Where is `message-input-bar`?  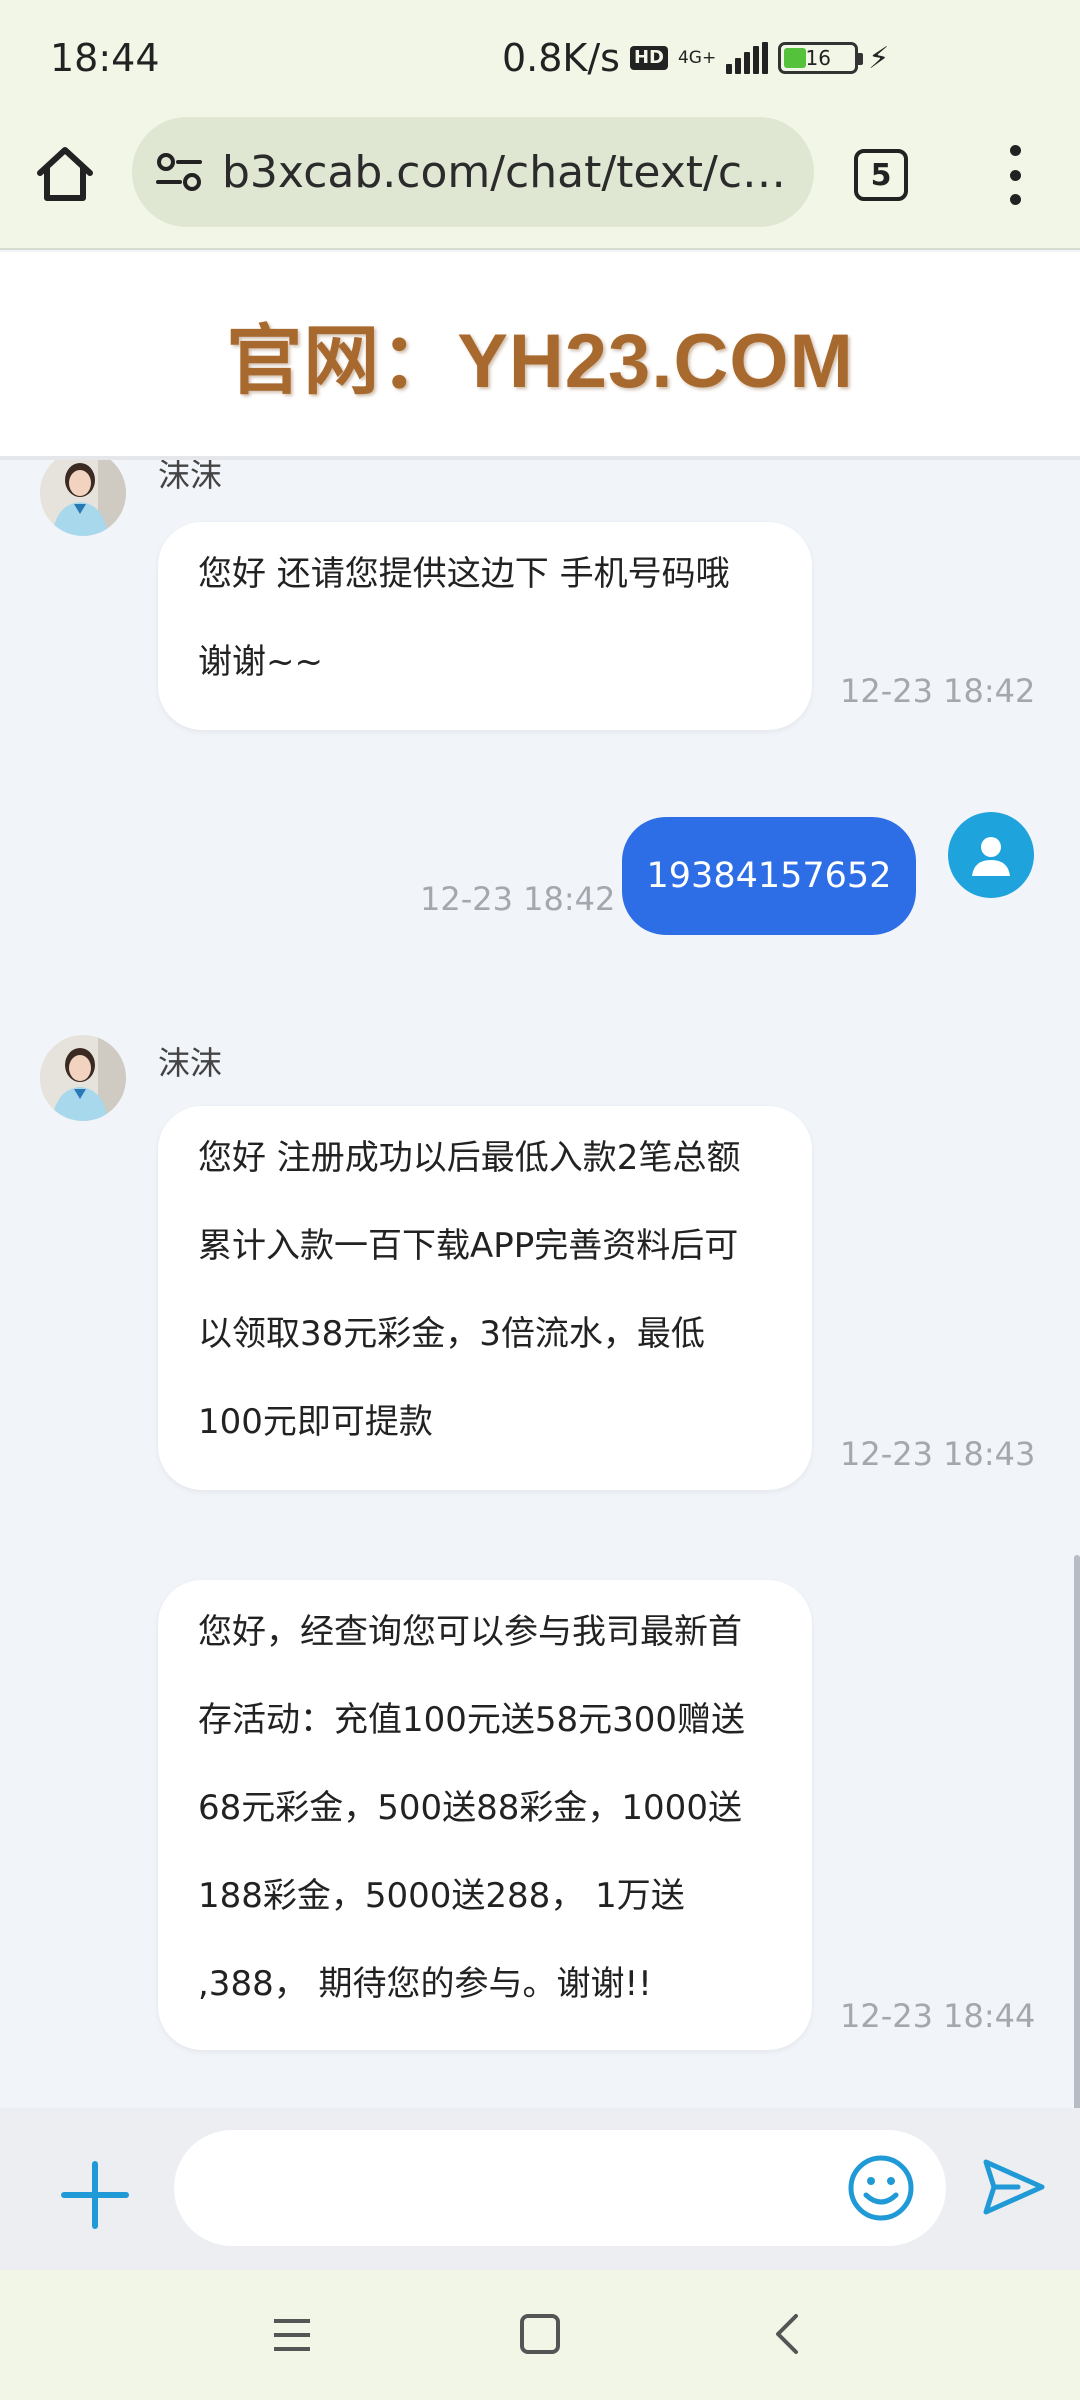 message-input-bar is located at coordinates (540, 2189).